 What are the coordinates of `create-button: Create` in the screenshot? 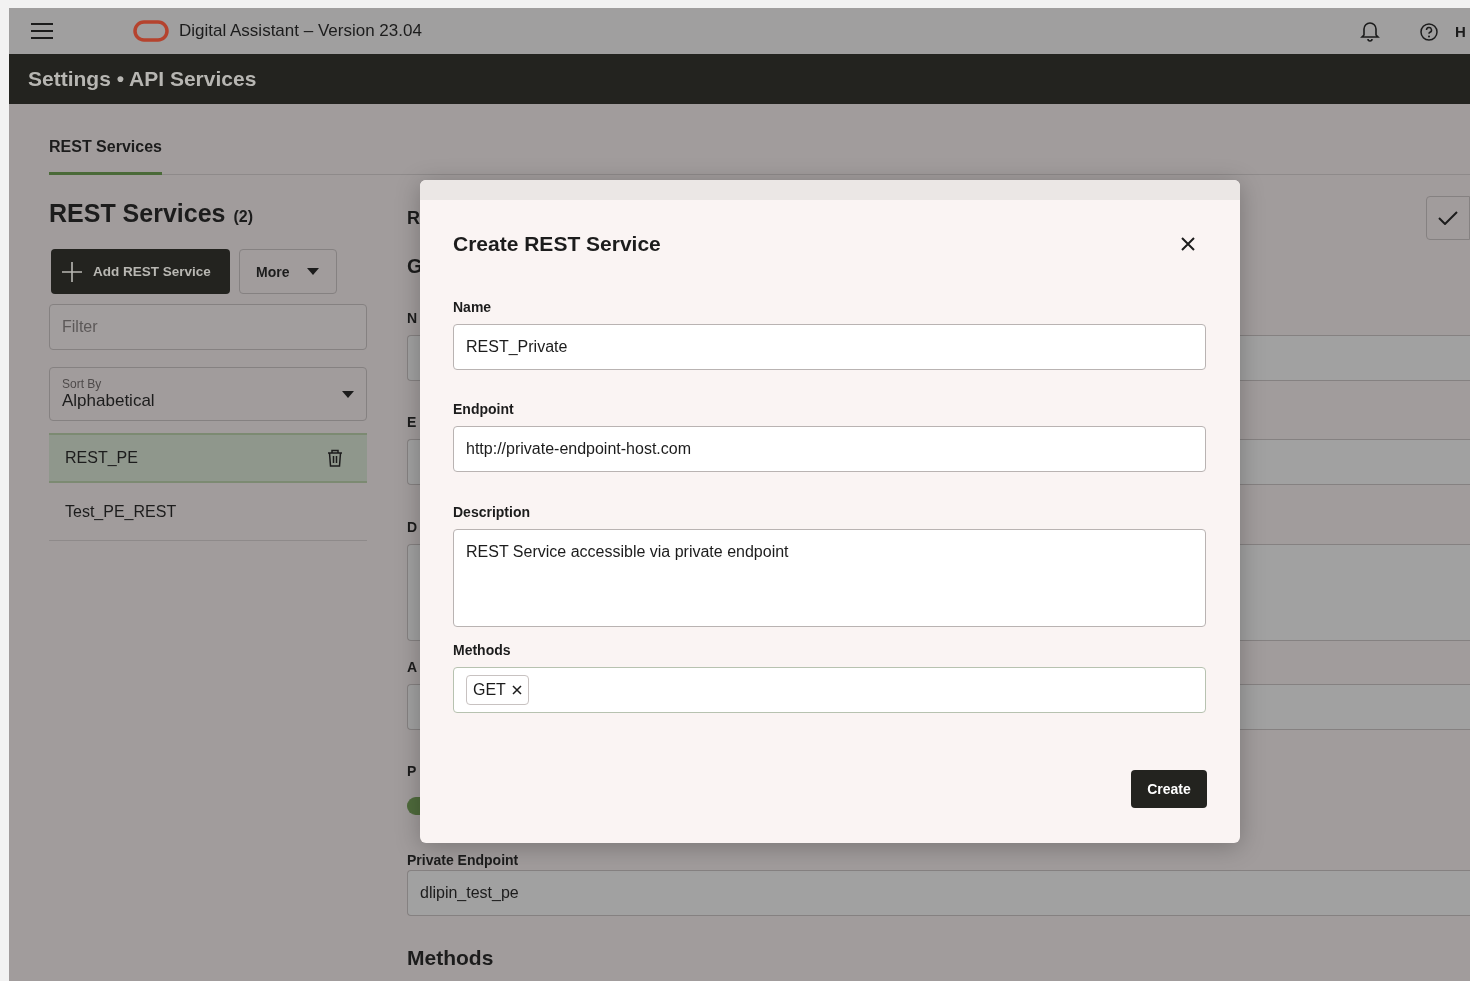 It's located at (1169, 789).